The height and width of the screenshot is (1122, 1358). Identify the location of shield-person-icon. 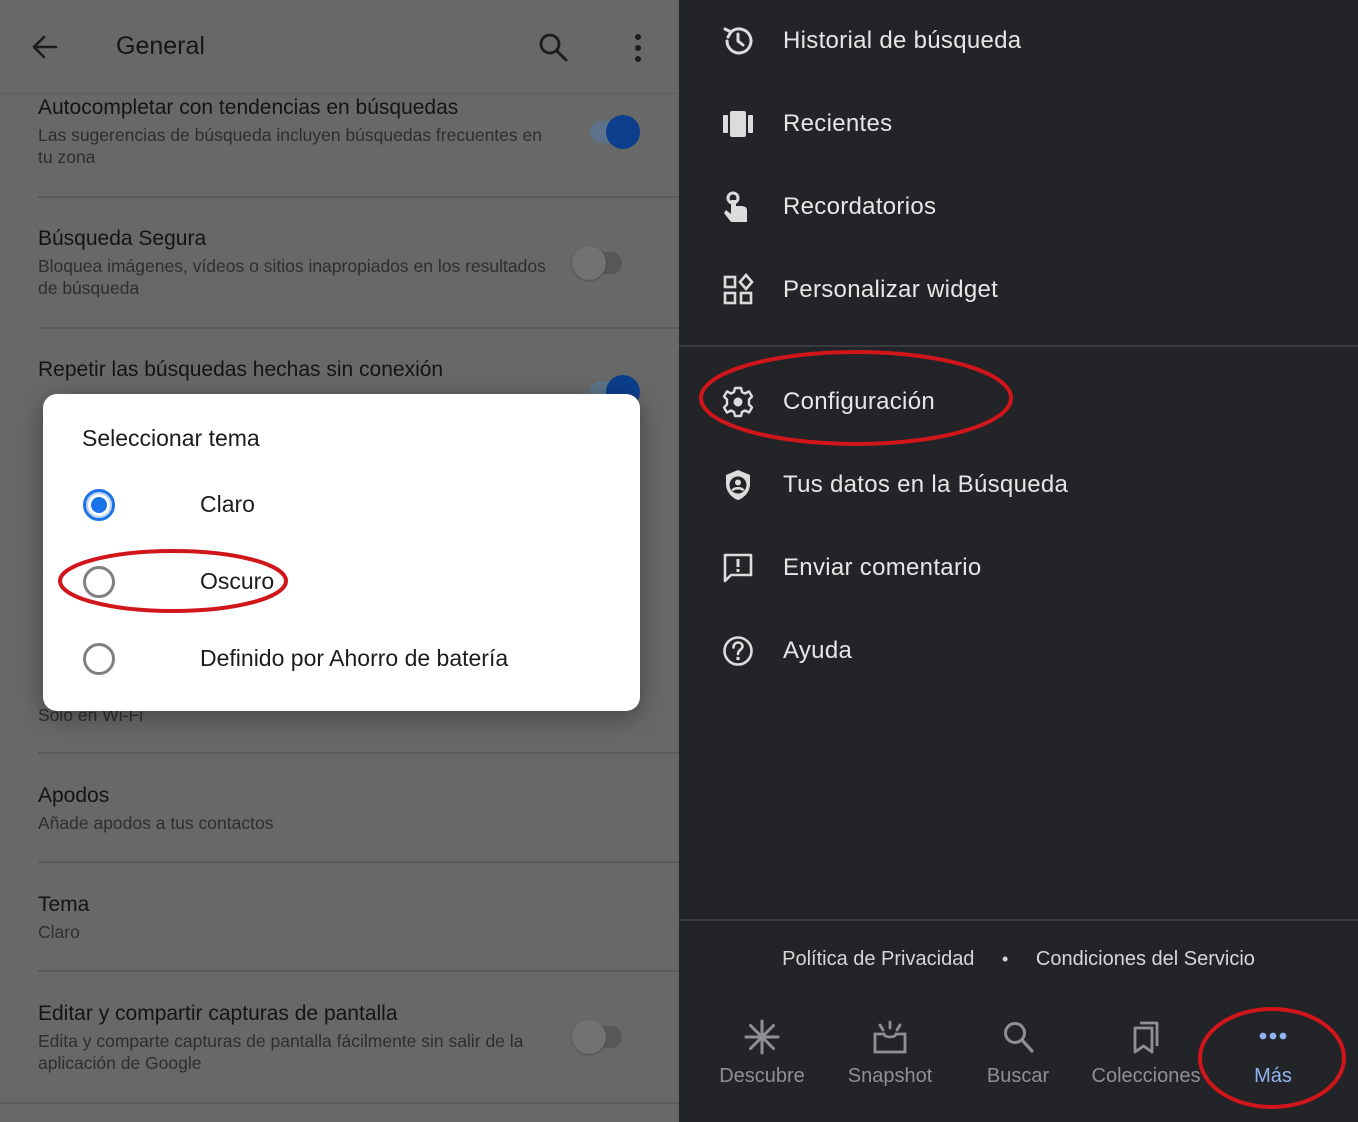
(738, 485).